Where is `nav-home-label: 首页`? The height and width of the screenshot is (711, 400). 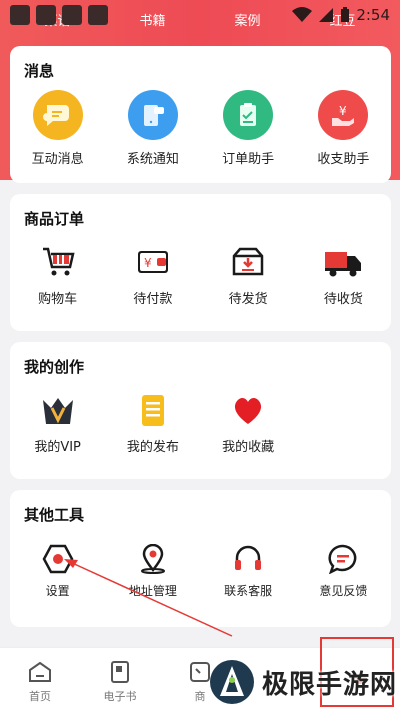
nav-home-label: 首页 is located at coordinates (40, 696).